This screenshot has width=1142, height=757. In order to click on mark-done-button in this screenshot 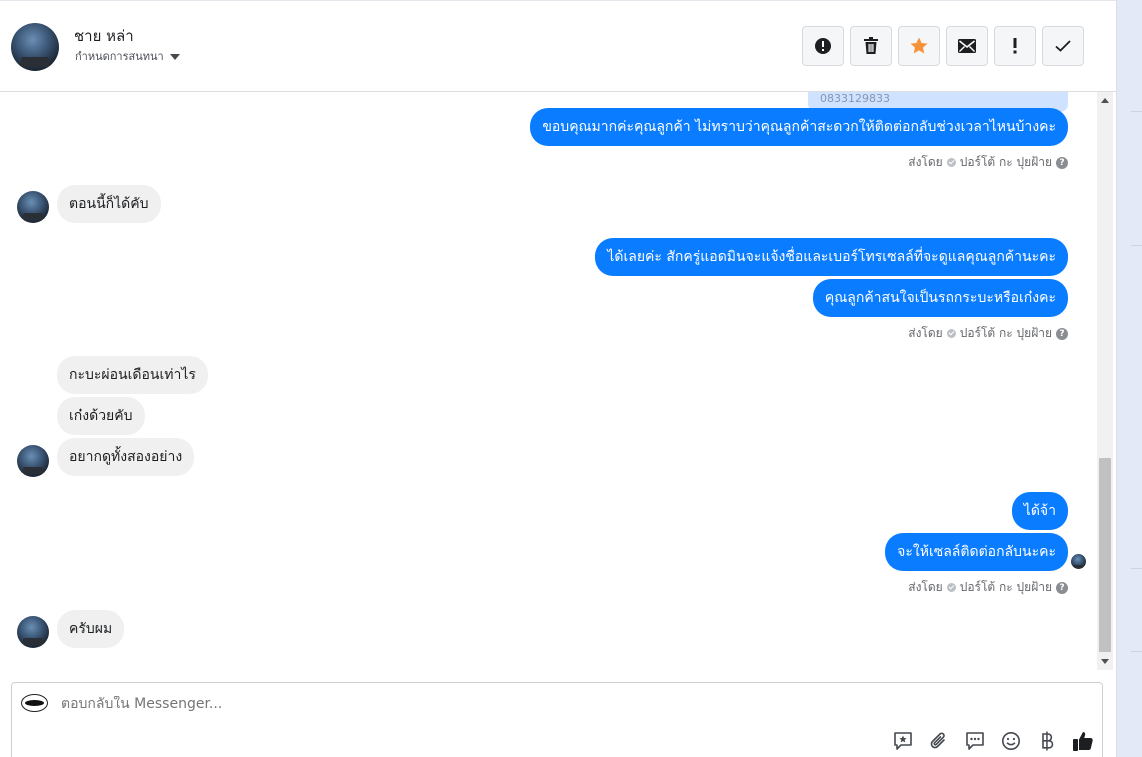, I will do `click(1063, 46)`.